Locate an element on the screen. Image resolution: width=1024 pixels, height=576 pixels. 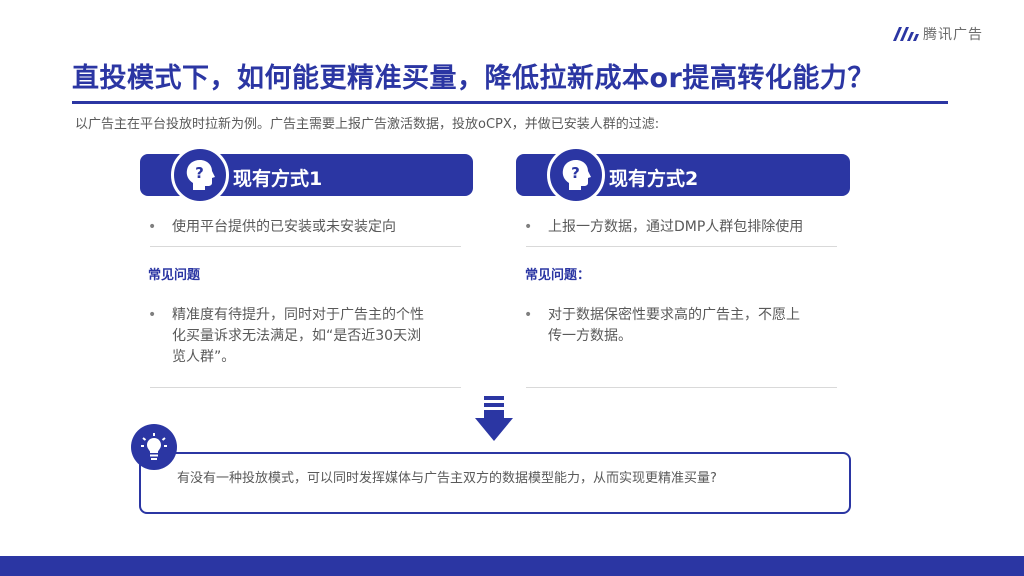
method-1-bullet-text: 使用平台提供的已安装或未安装定向 is located at coordinates (284, 227).